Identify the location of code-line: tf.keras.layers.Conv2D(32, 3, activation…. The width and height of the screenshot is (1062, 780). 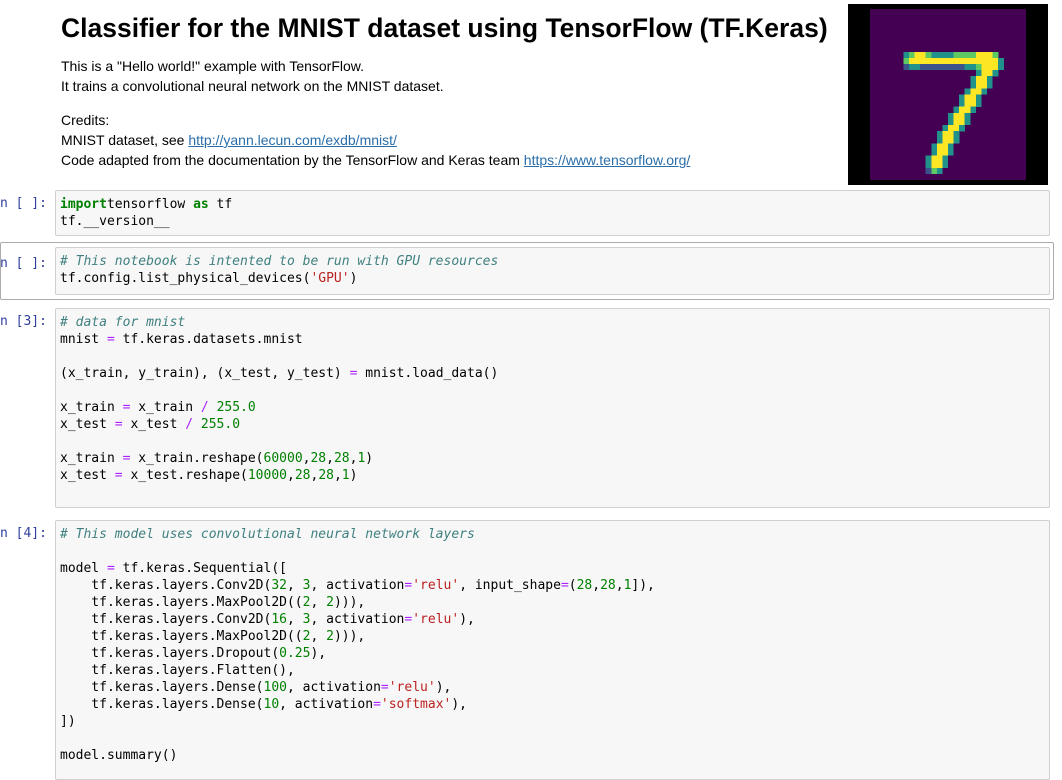
(552, 585).